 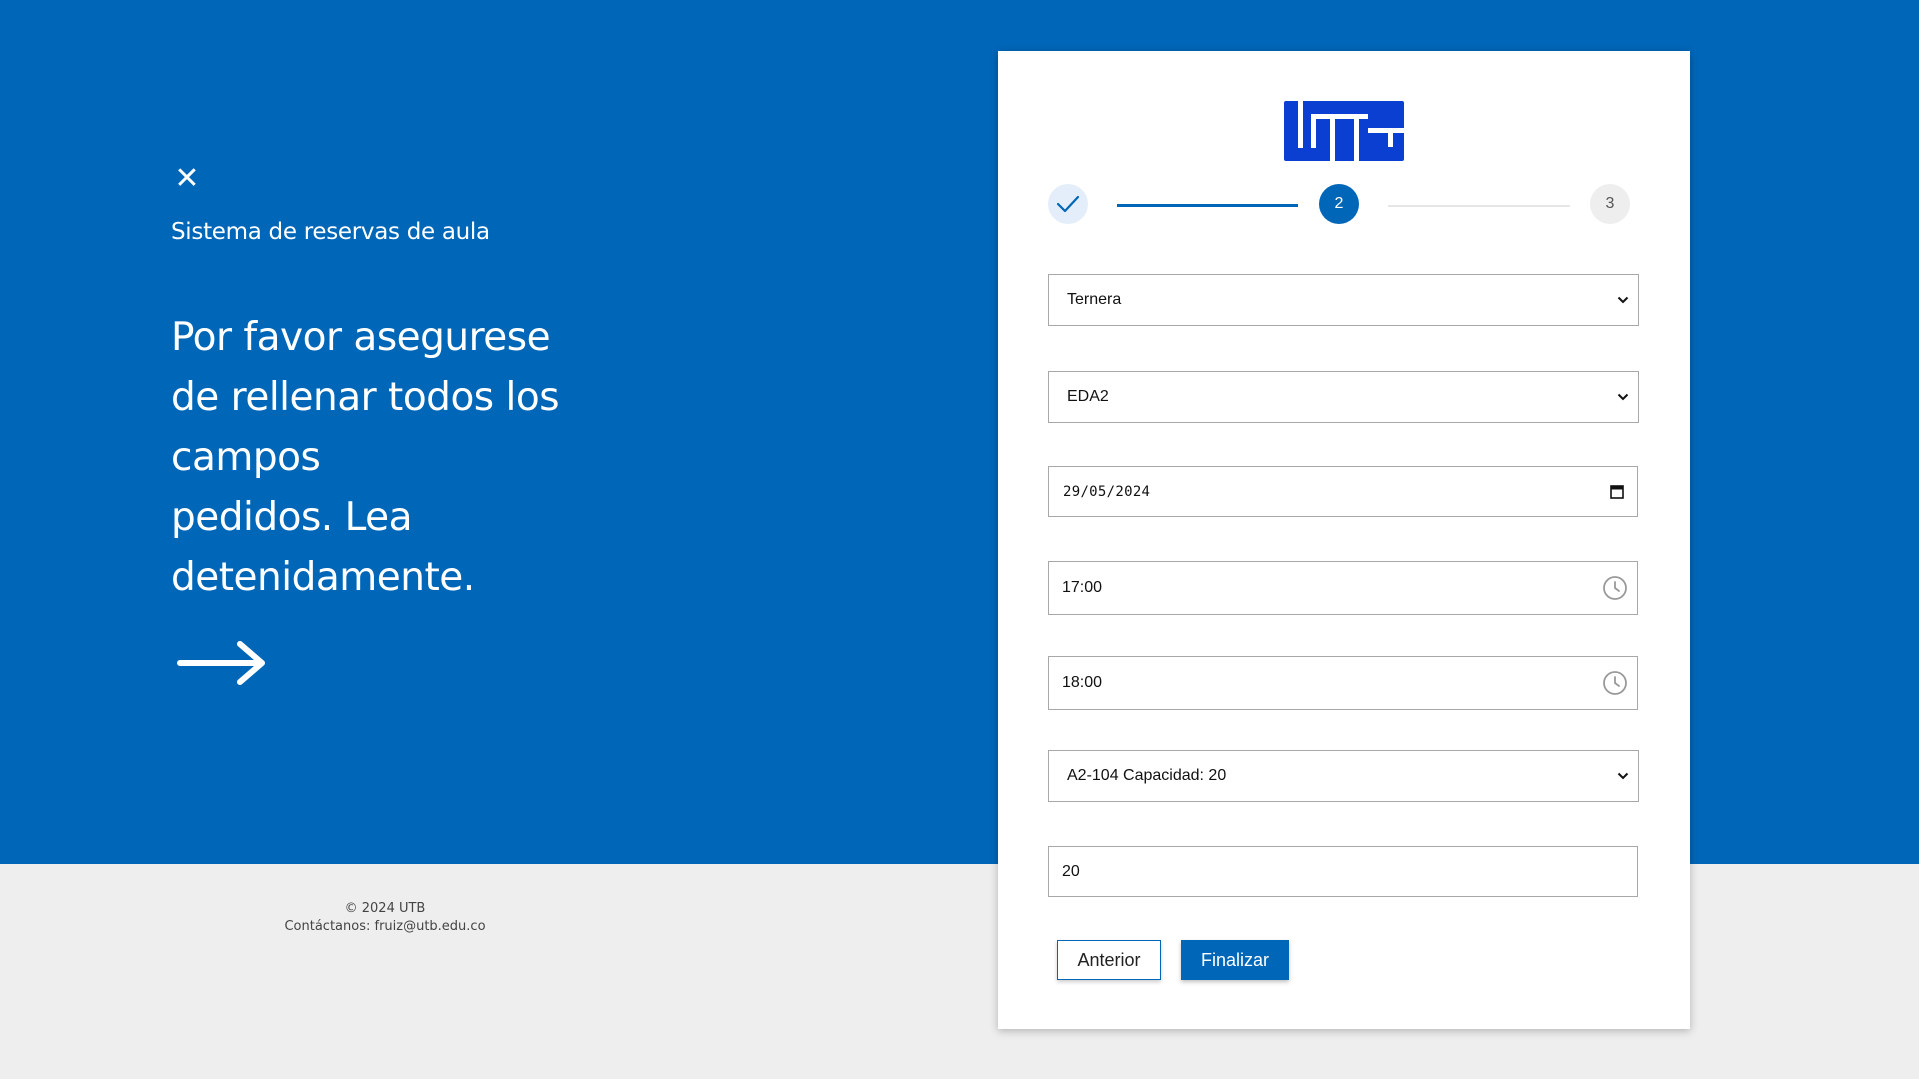 What do you see at coordinates (1343, 491) in the screenshot?
I see `date-input: 29/05/2024` at bounding box center [1343, 491].